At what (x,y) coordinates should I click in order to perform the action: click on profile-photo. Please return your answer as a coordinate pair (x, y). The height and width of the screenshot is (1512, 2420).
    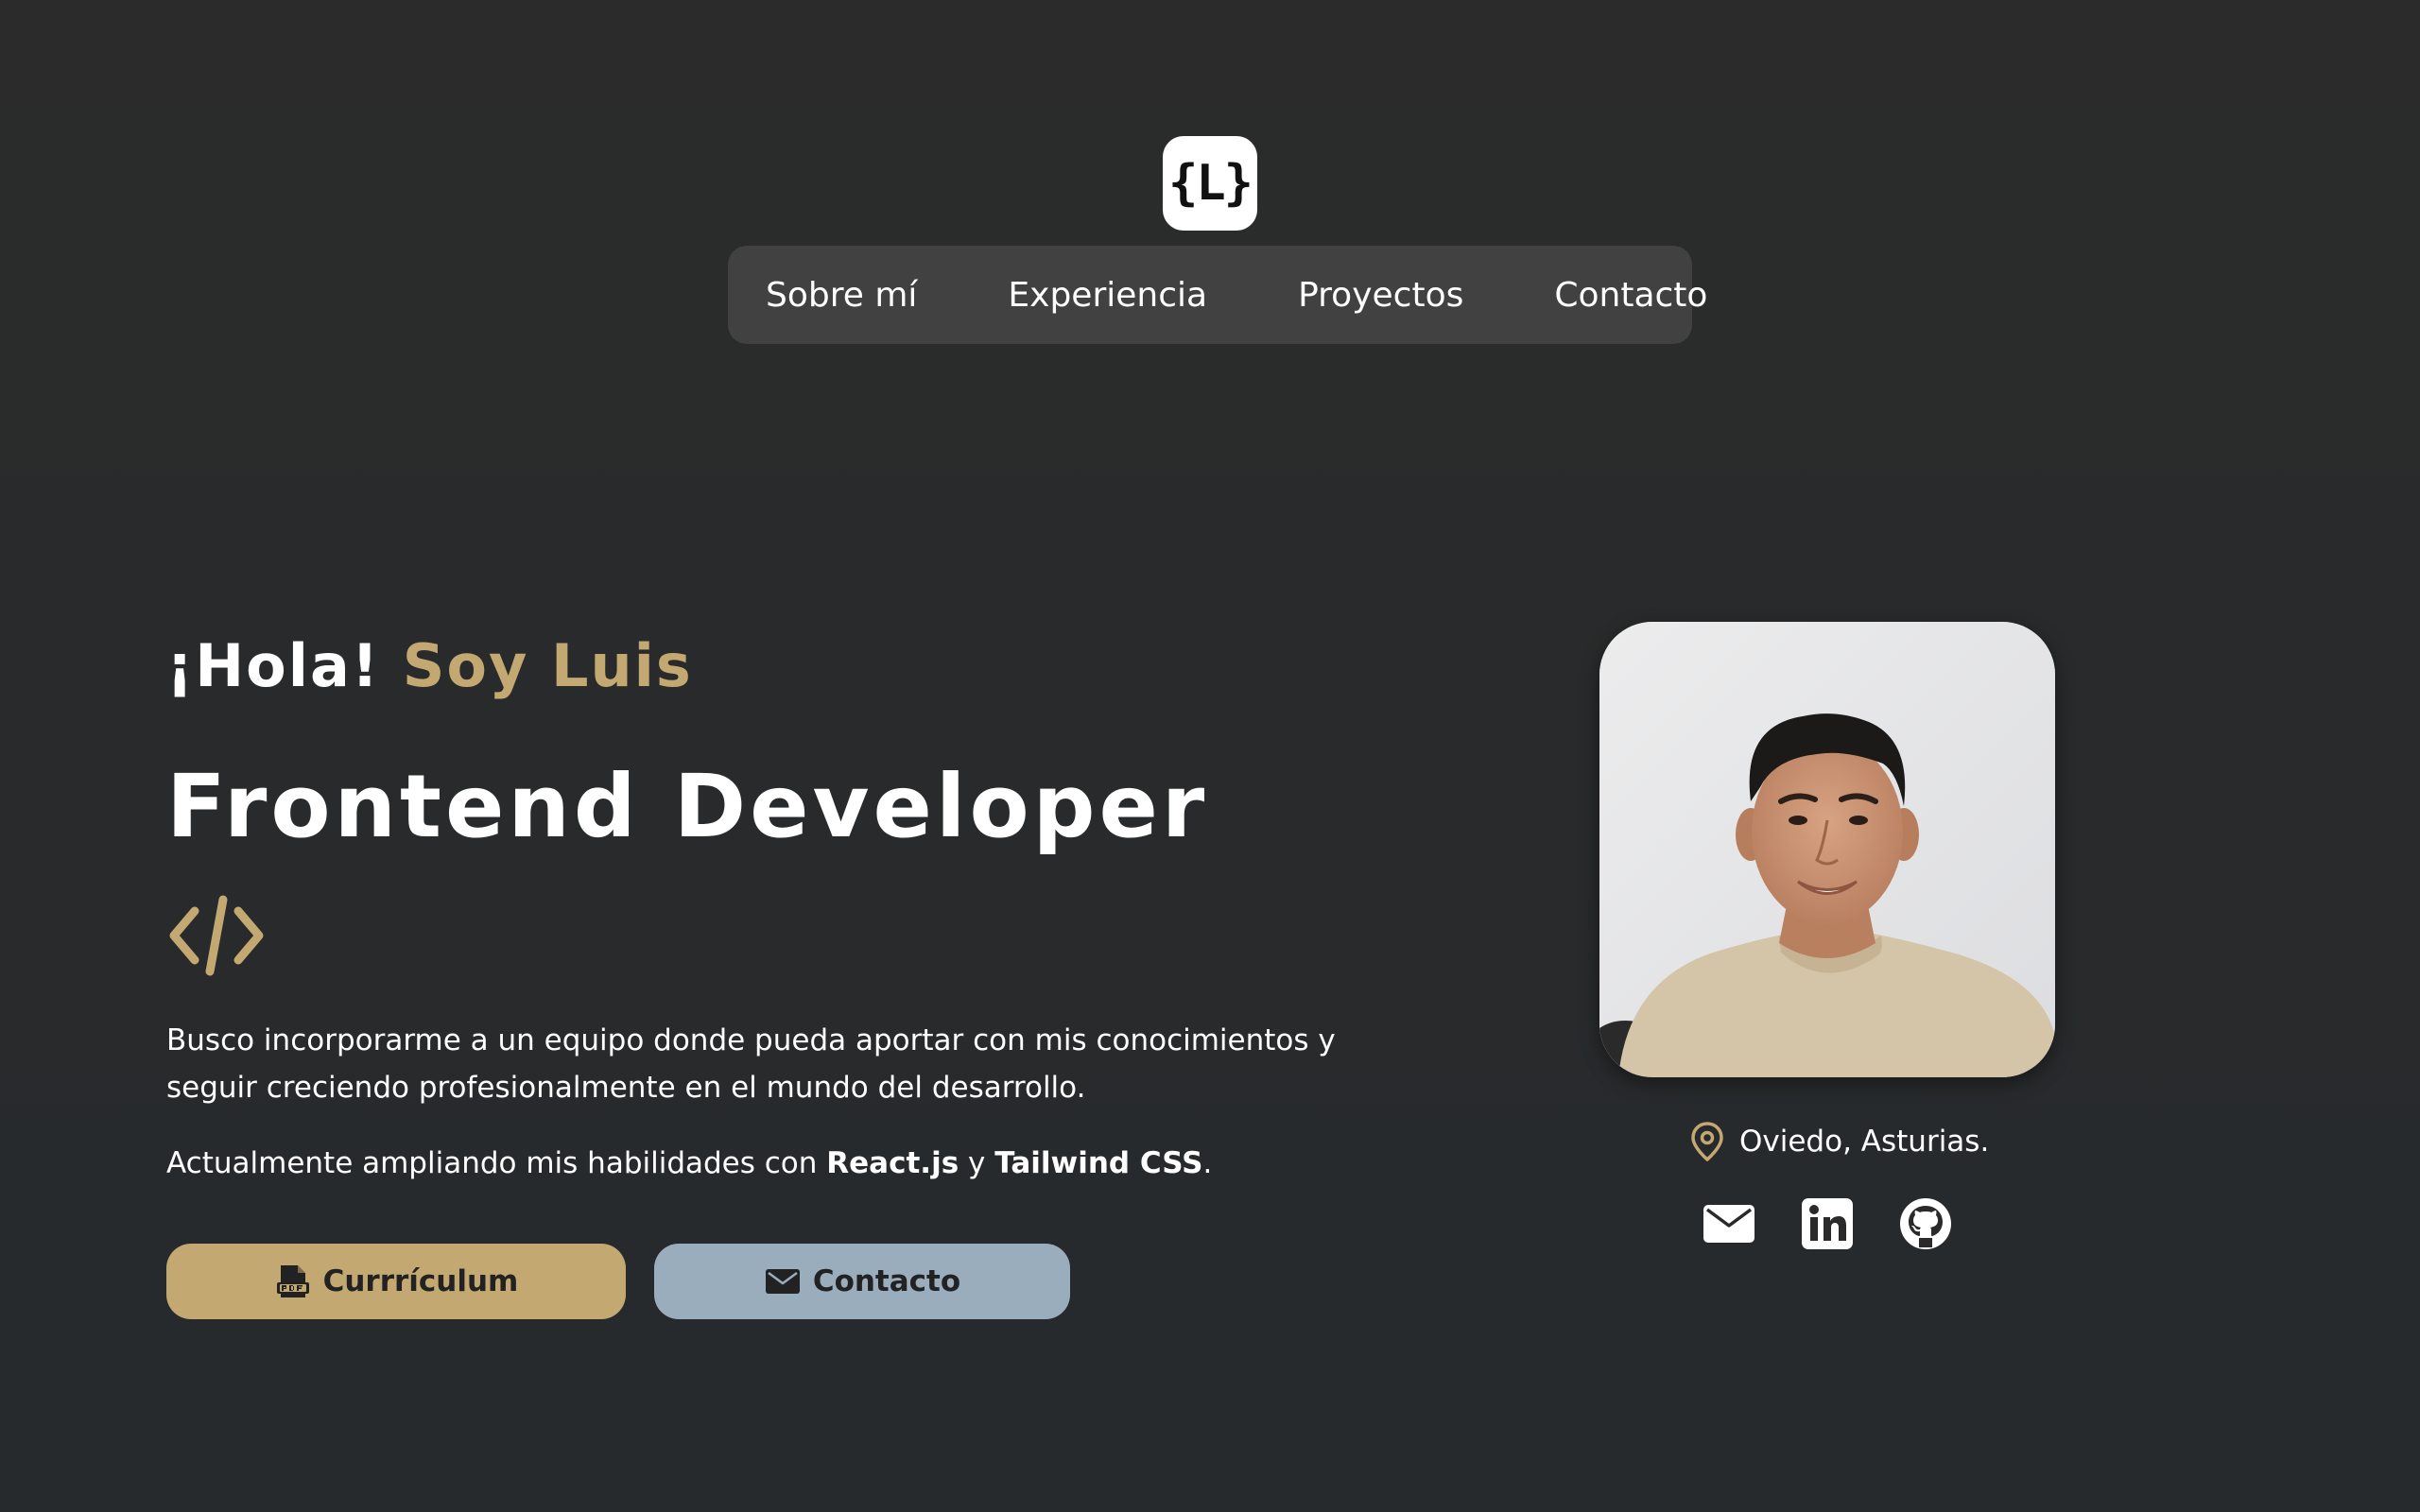
    Looking at the image, I should click on (1827, 849).